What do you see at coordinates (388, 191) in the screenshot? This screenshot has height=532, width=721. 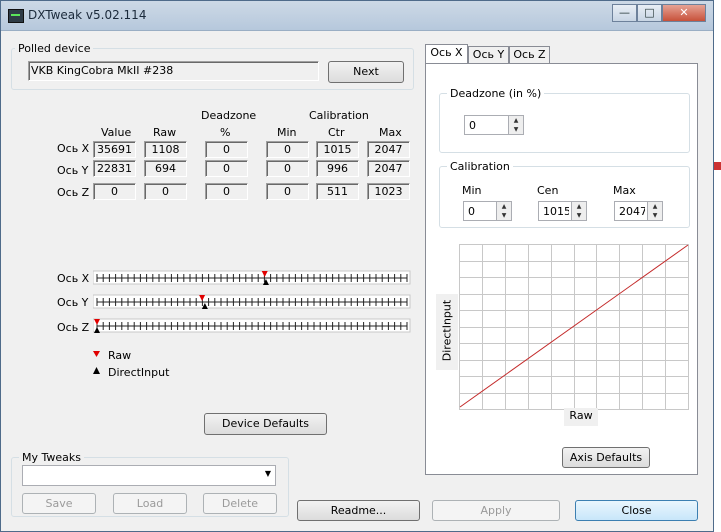 I see `max-cell: 1023` at bounding box center [388, 191].